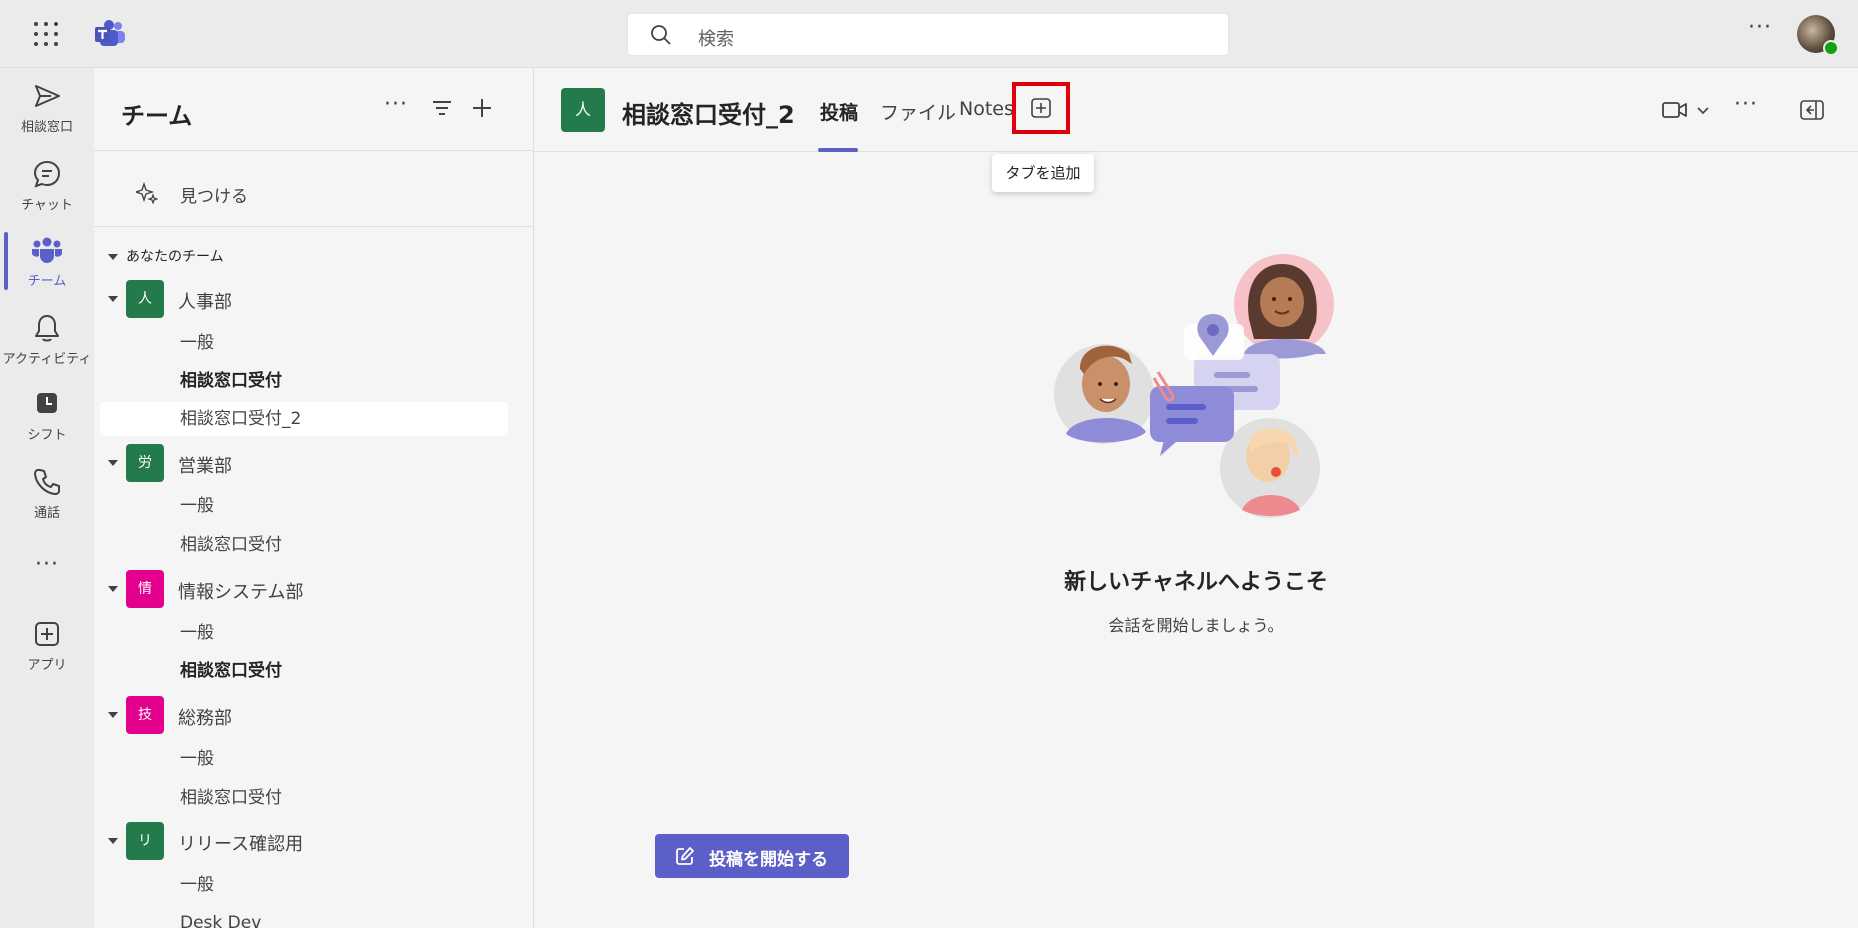 Image resolution: width=1858 pixels, height=928 pixels. Describe the element at coordinates (47, 501) in the screenshot. I see `rail-item-calls: 通話` at that location.